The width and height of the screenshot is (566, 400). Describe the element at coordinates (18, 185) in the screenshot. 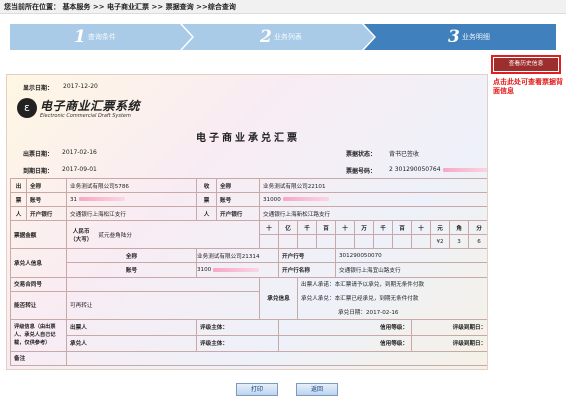

I see `drawer-side-1: 出` at that location.